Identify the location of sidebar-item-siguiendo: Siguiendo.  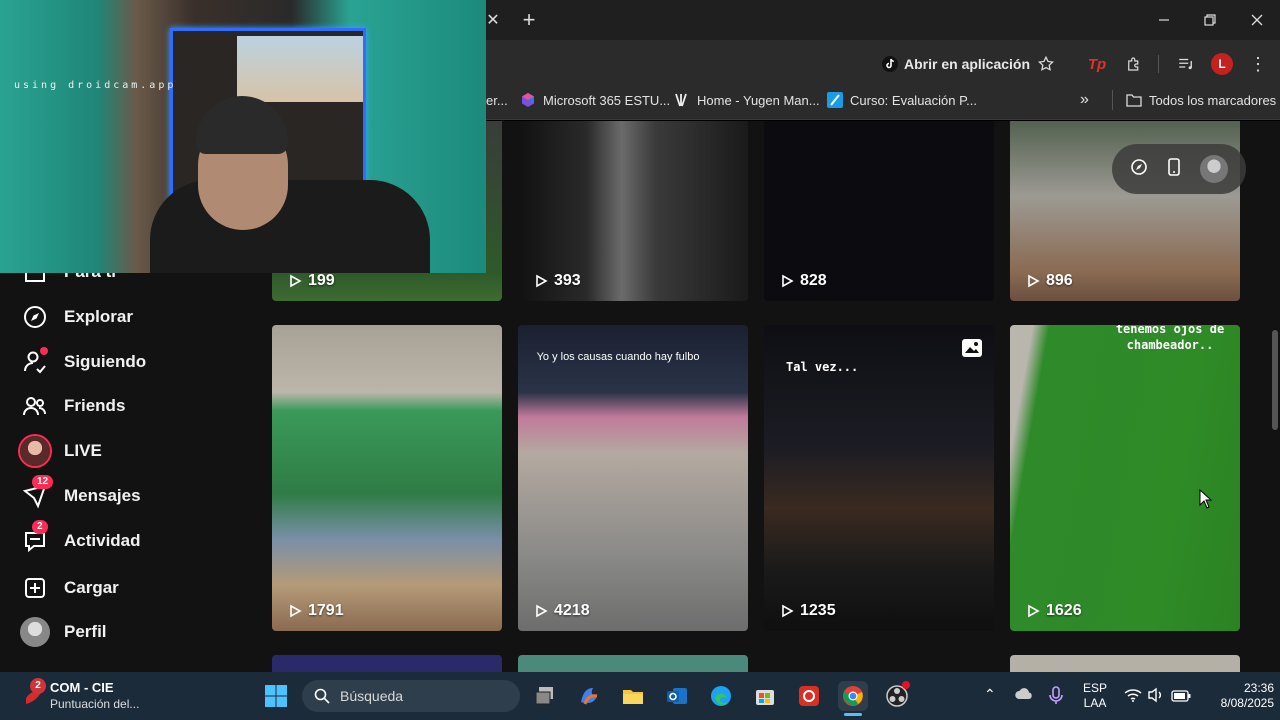
(83, 362).